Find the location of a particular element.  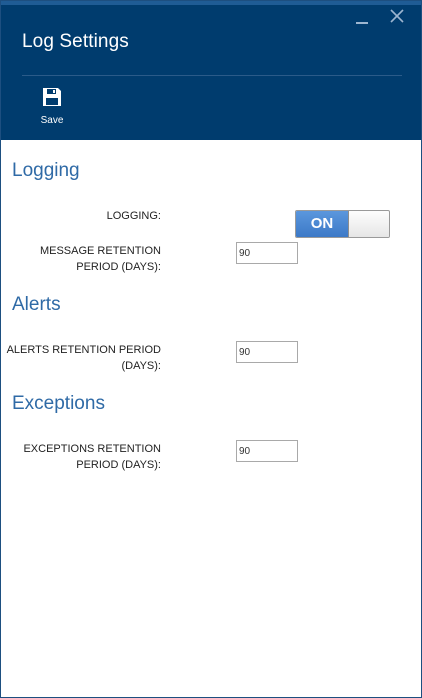

header-divider is located at coordinates (212, 75).